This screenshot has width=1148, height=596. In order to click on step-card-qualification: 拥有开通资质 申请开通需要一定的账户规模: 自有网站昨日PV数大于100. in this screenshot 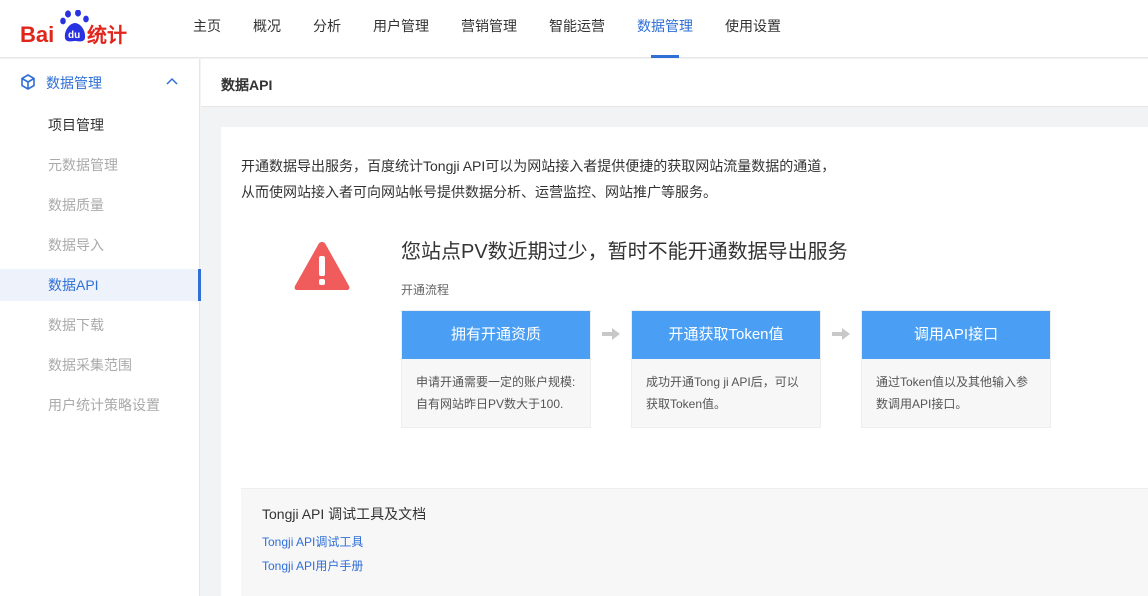, I will do `click(496, 369)`.